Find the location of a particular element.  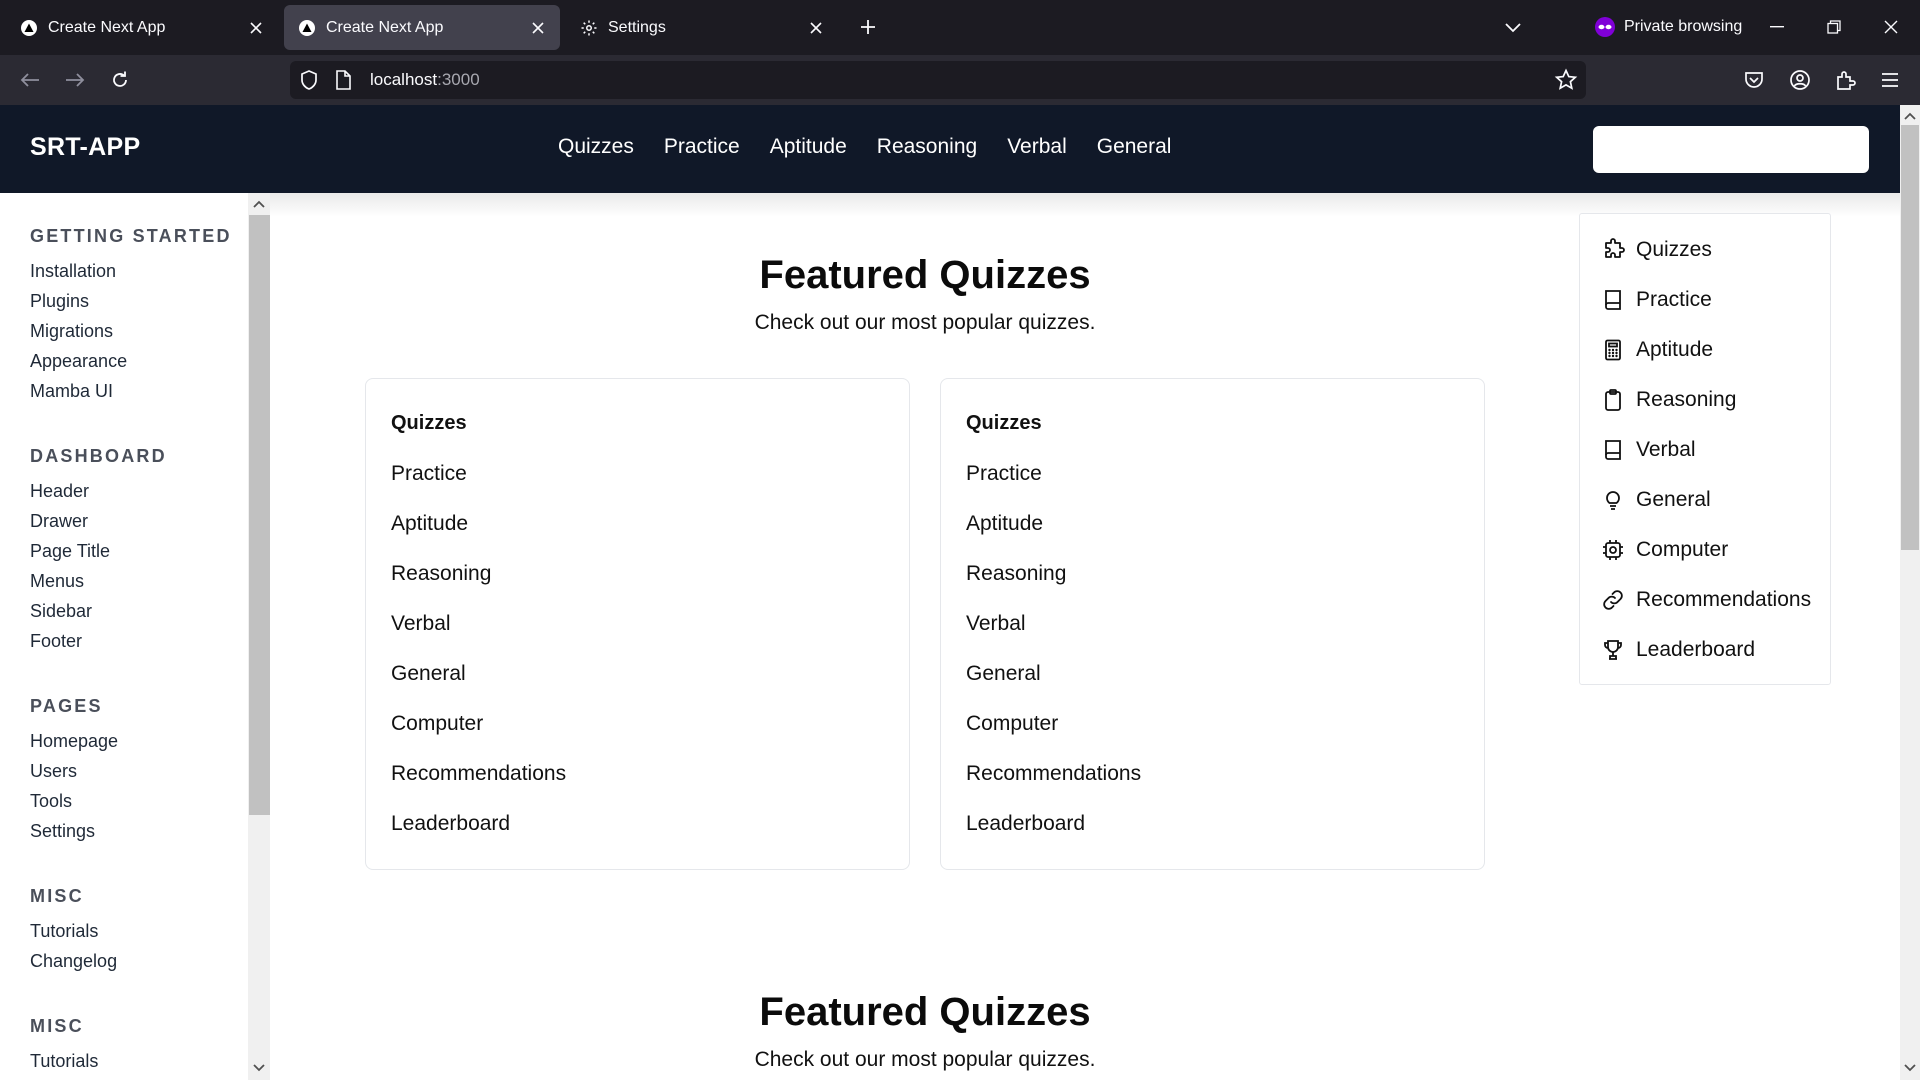

brand-logo: SRT-APP is located at coordinates (85, 147).